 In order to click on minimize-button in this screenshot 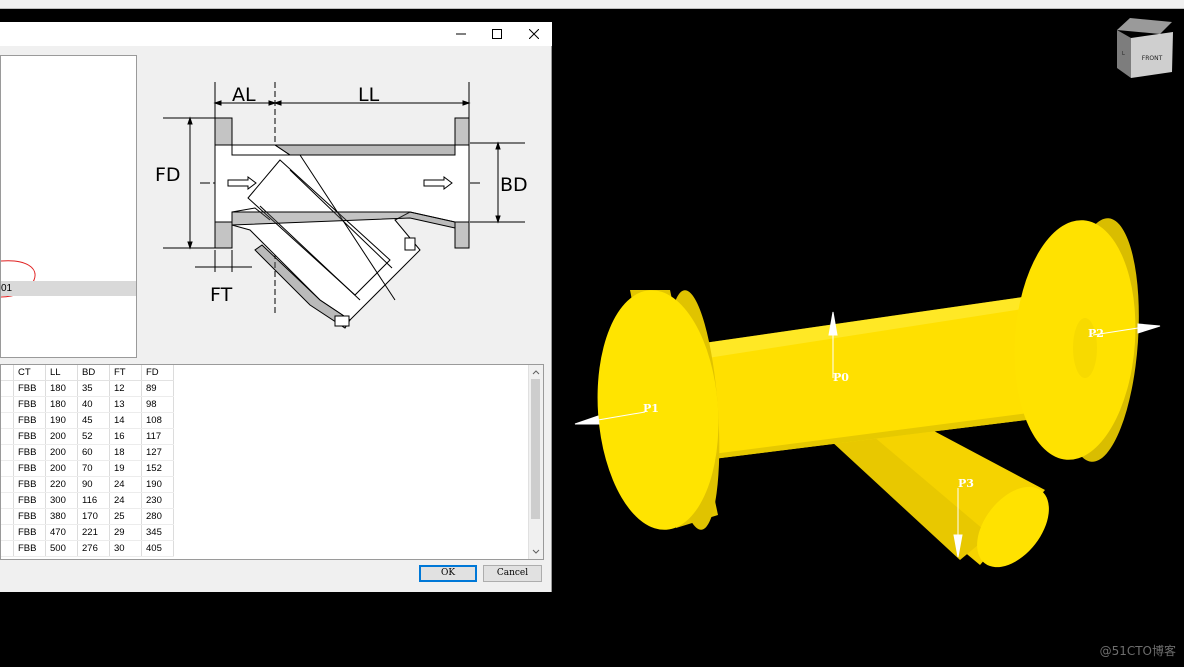, I will do `click(461, 34)`.